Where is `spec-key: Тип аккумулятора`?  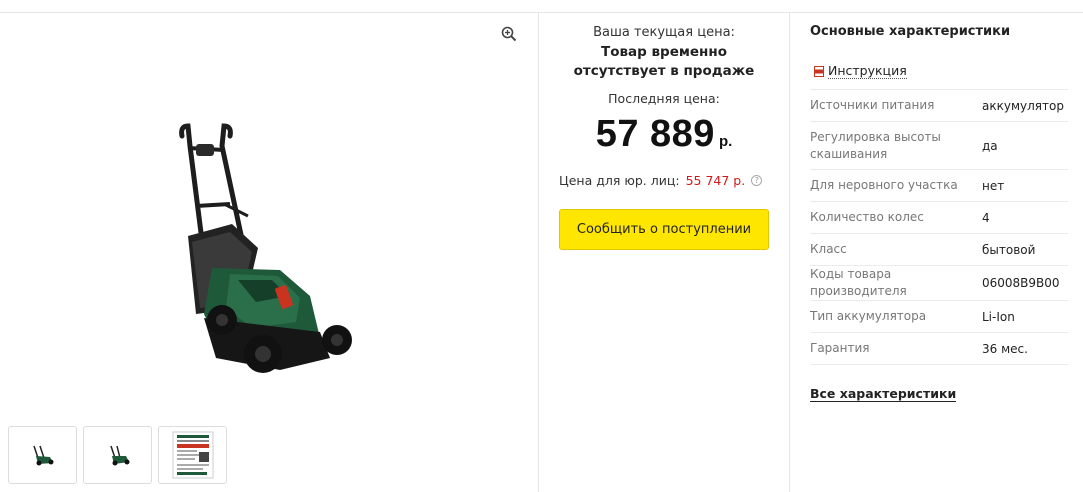
spec-key: Тип аккумулятора is located at coordinates (896, 316).